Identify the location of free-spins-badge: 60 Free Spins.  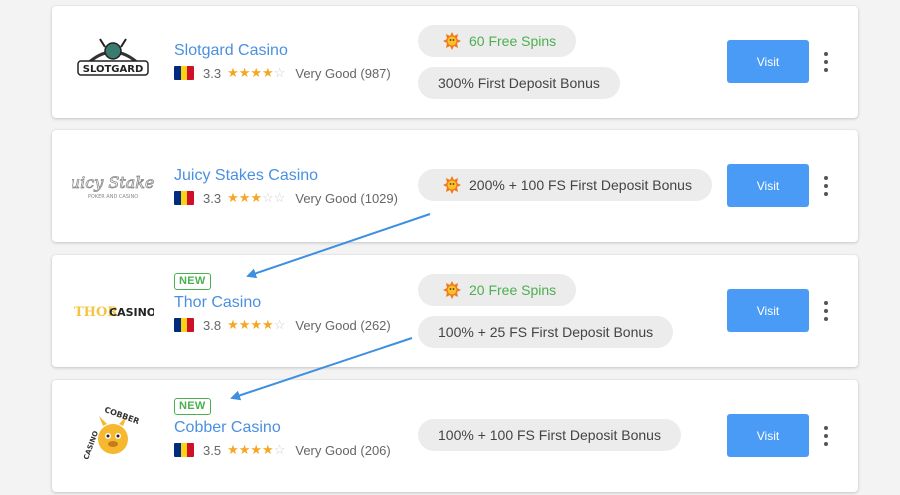
(497, 41).